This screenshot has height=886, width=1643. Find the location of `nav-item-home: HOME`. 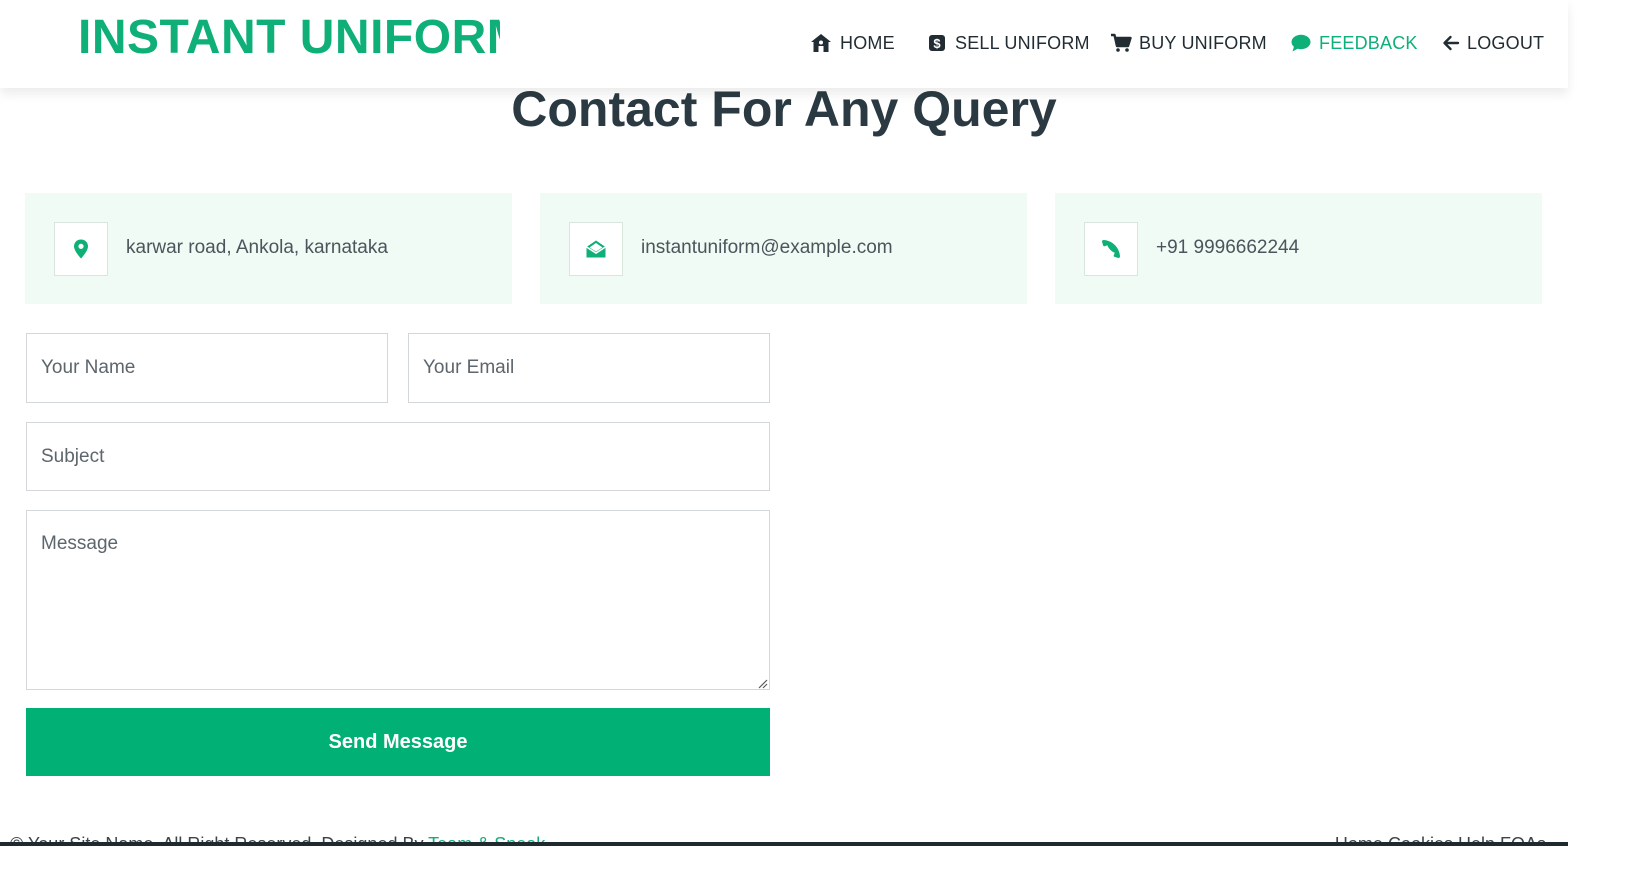

nav-item-home: HOME is located at coordinates (852, 43).